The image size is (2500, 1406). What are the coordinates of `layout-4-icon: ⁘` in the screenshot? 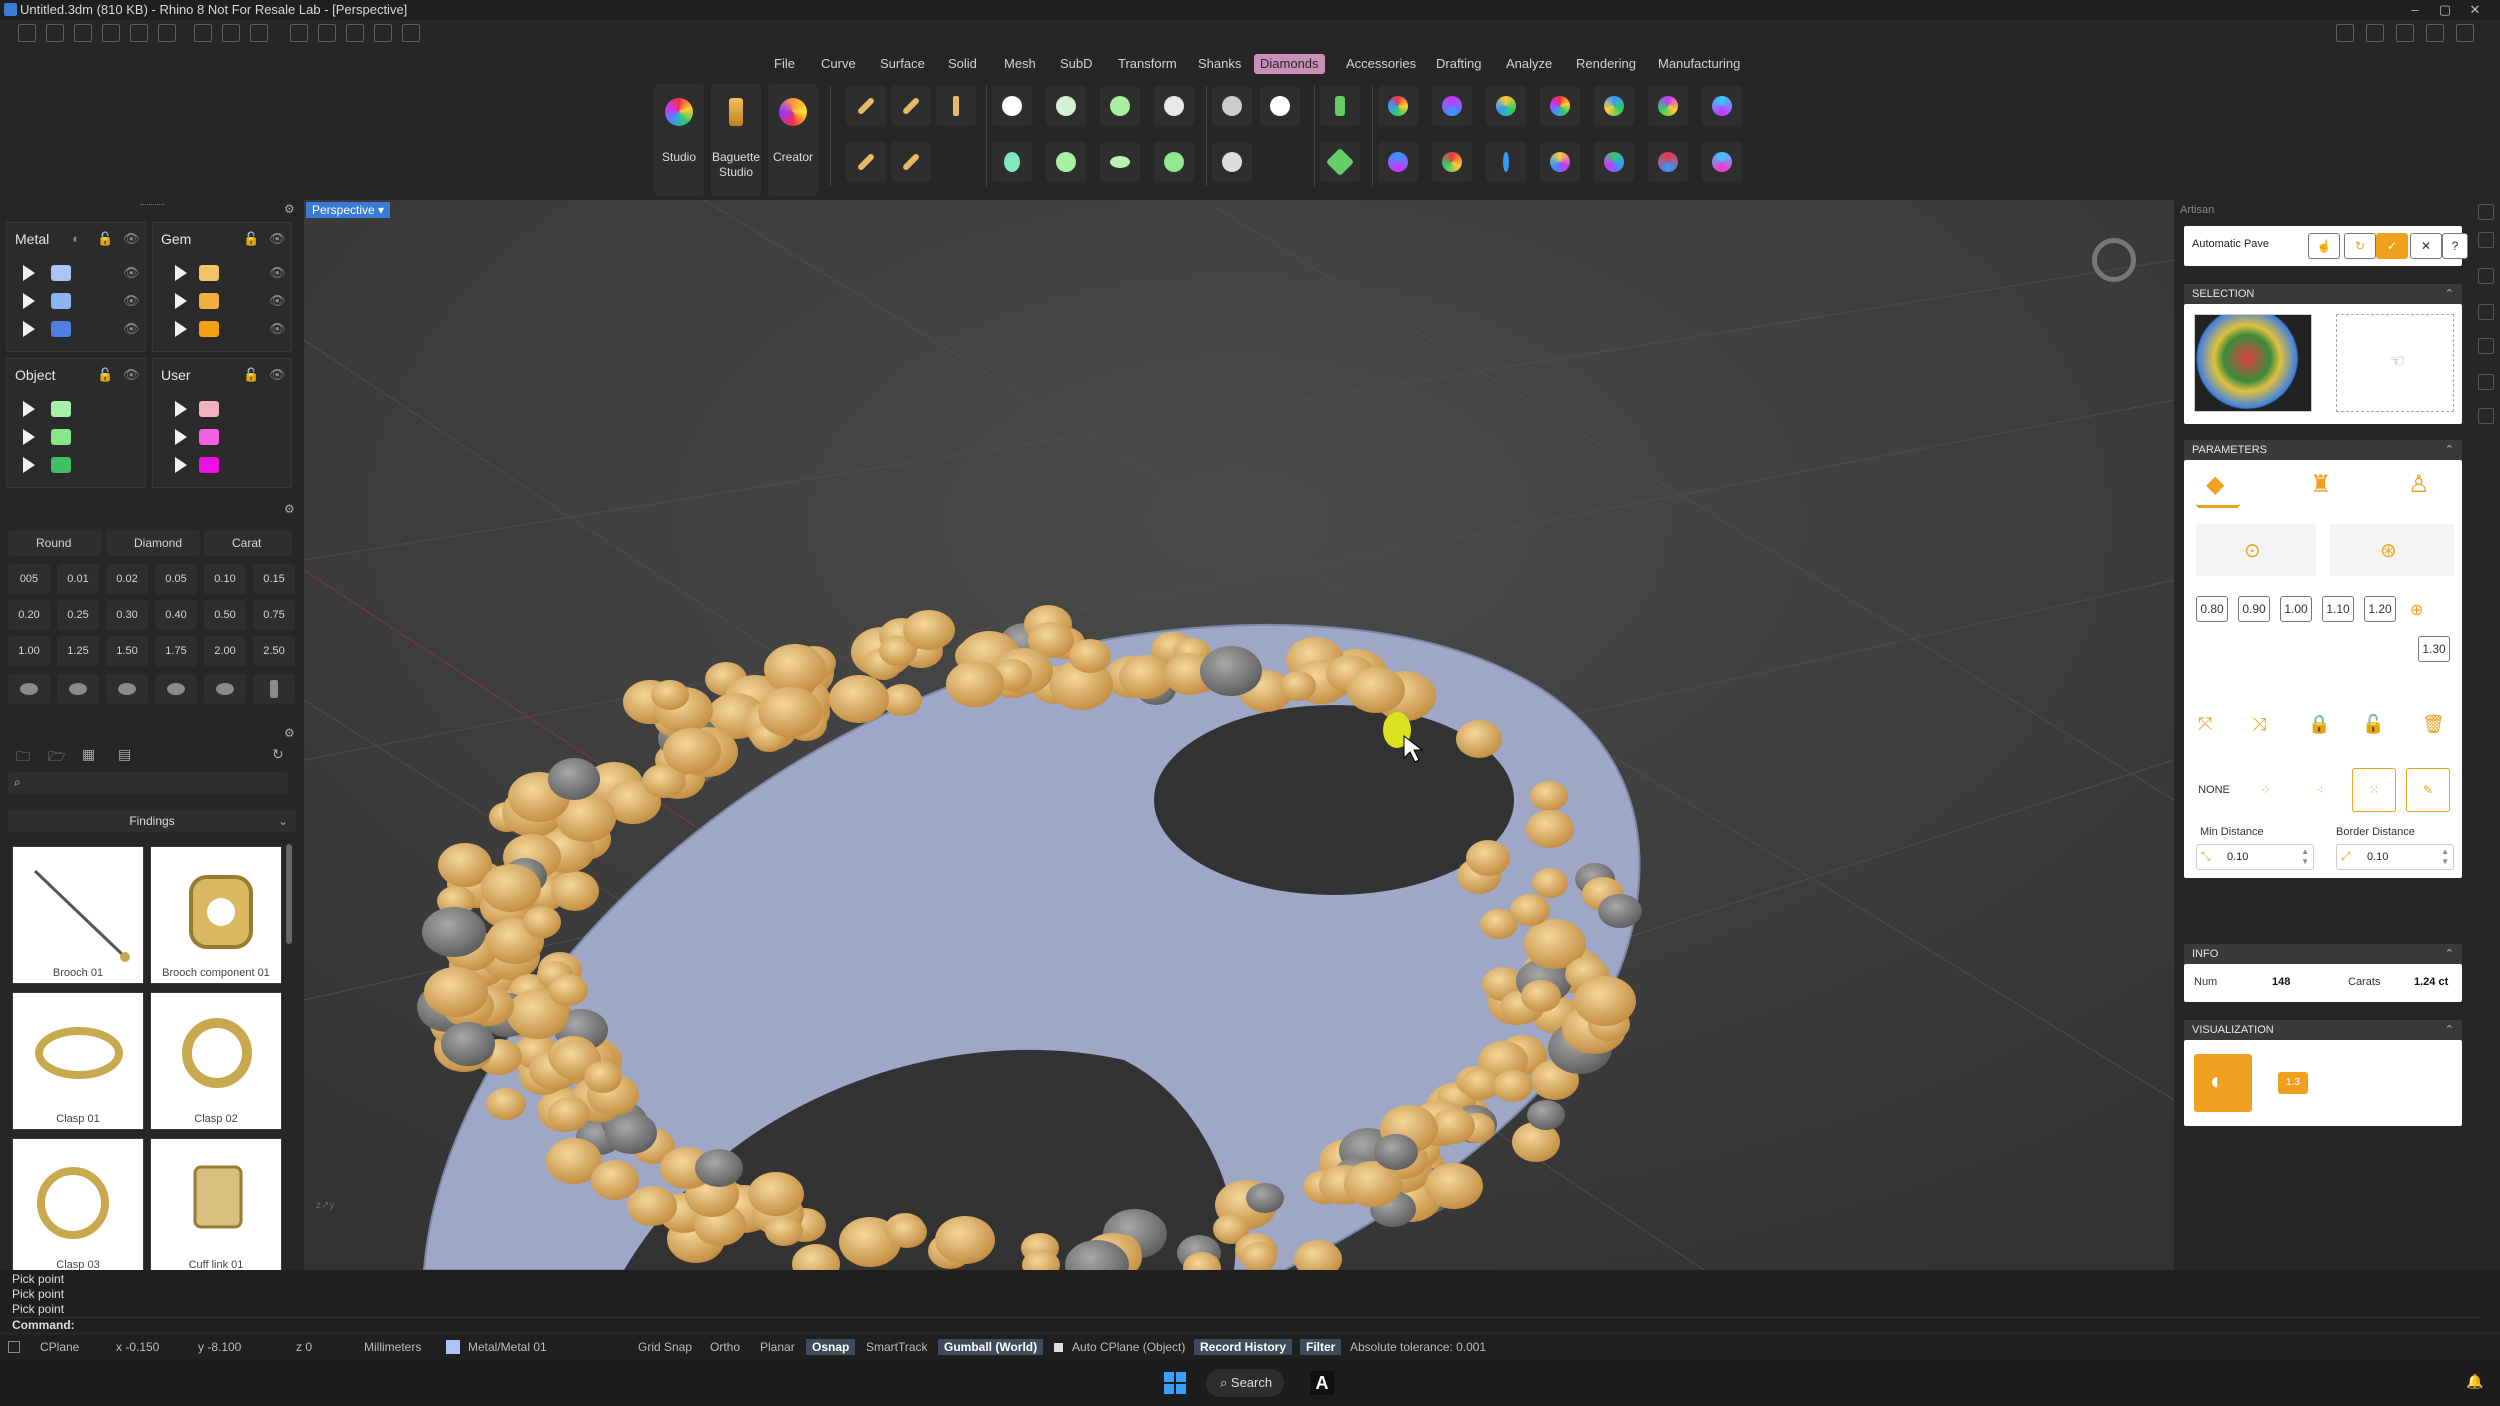 It's located at (2266, 790).